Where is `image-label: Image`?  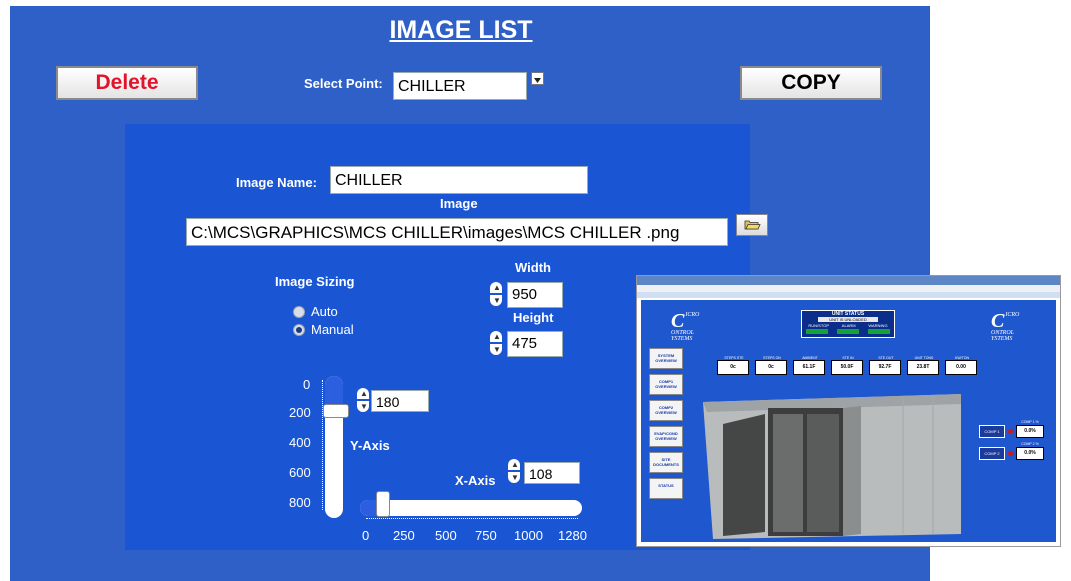
image-label: Image is located at coordinates (459, 203).